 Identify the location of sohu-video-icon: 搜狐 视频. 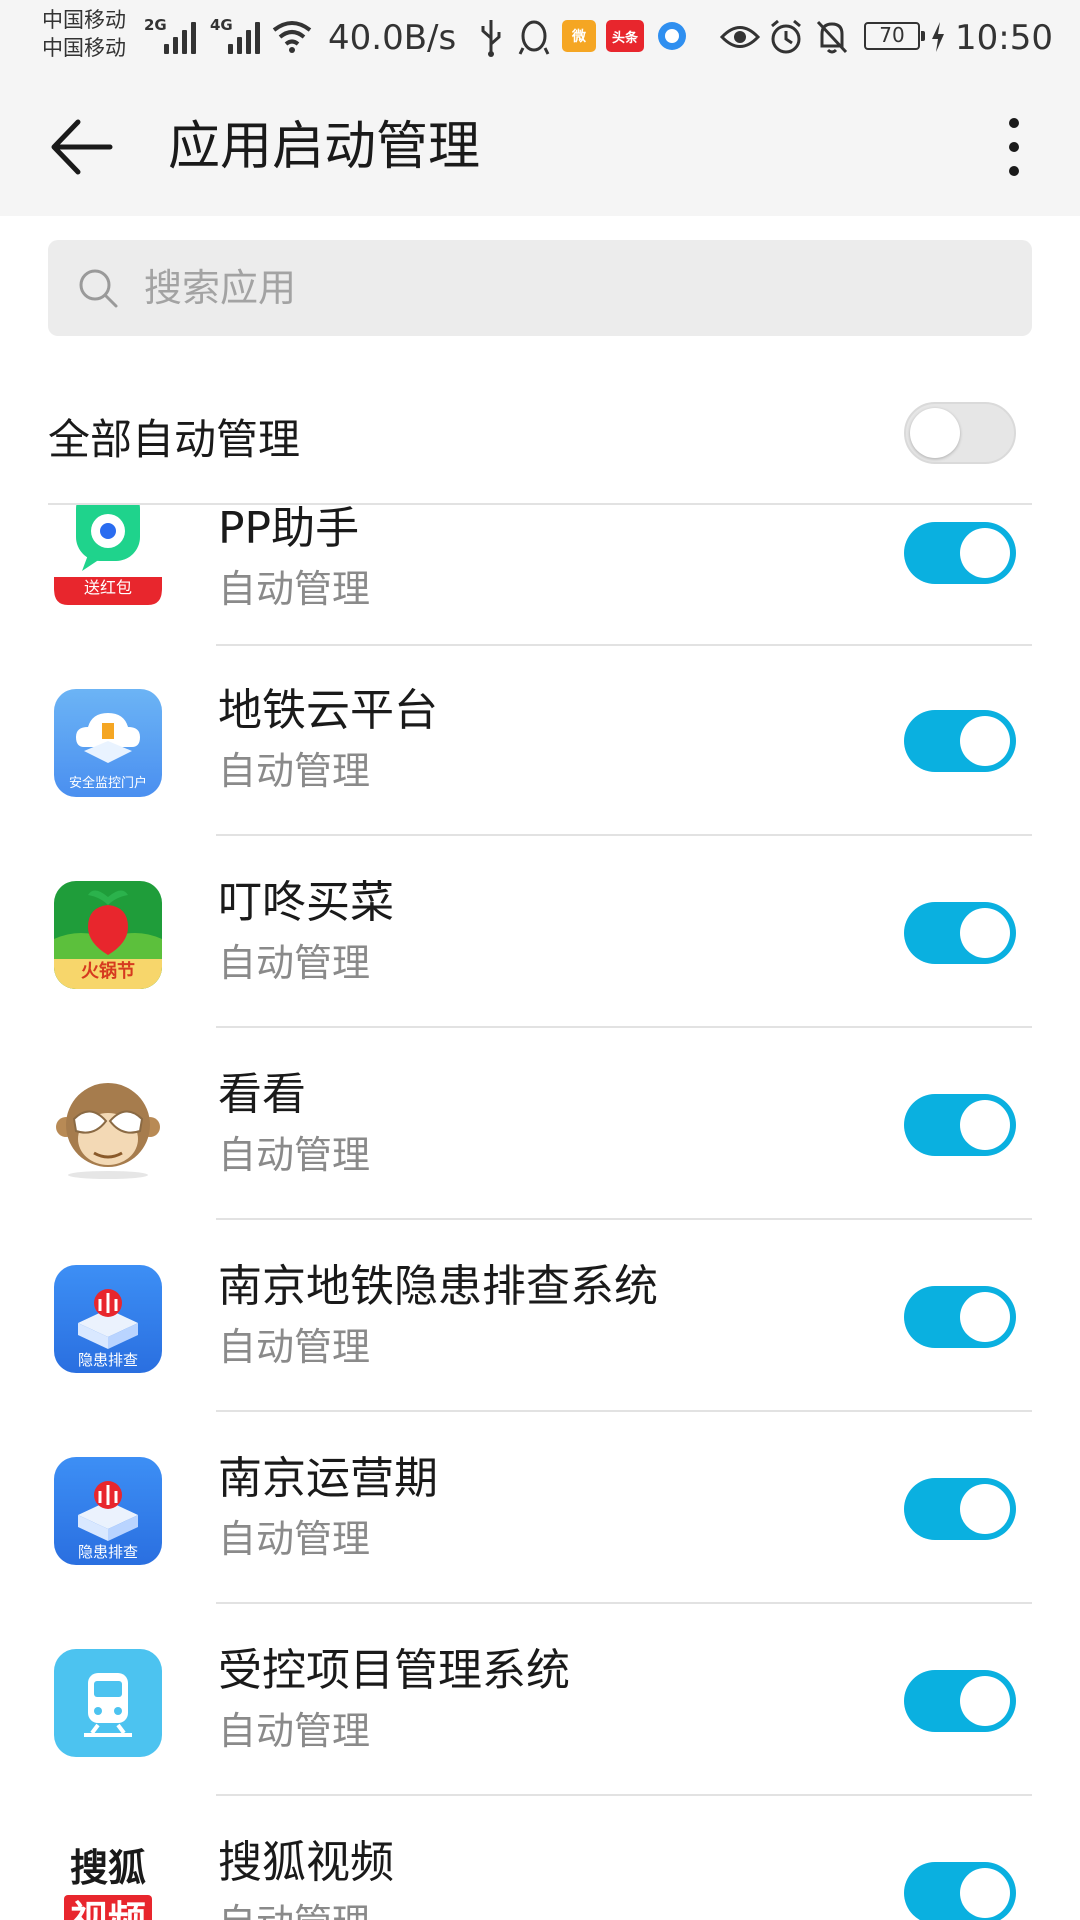
(108, 1880).